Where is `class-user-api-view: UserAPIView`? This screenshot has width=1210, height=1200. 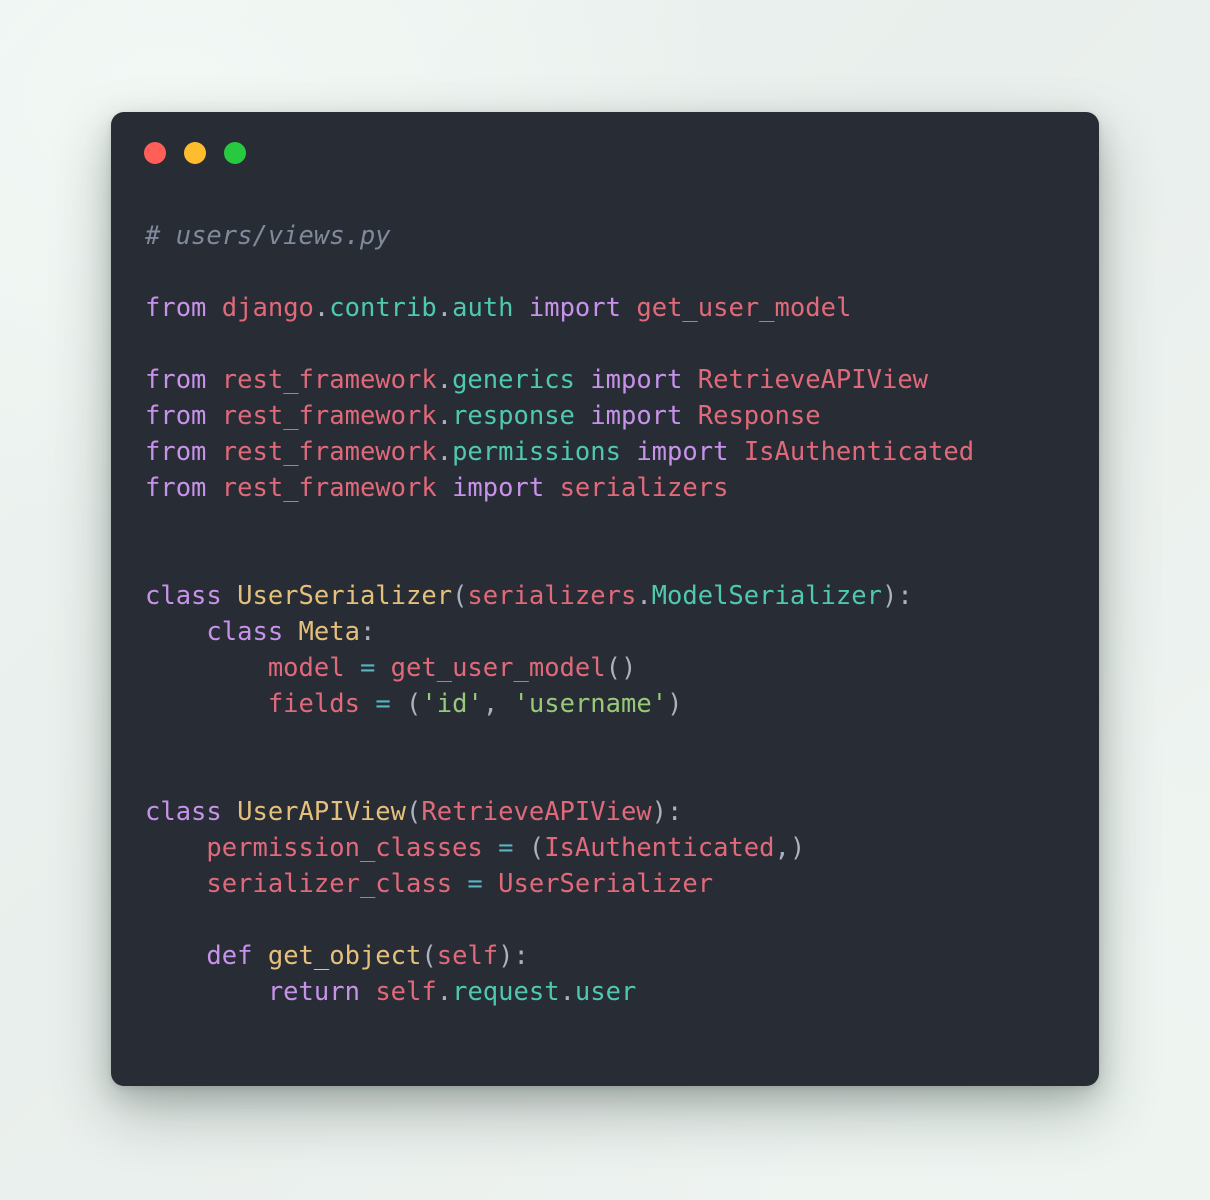 class-user-api-view: UserAPIView is located at coordinates (322, 812).